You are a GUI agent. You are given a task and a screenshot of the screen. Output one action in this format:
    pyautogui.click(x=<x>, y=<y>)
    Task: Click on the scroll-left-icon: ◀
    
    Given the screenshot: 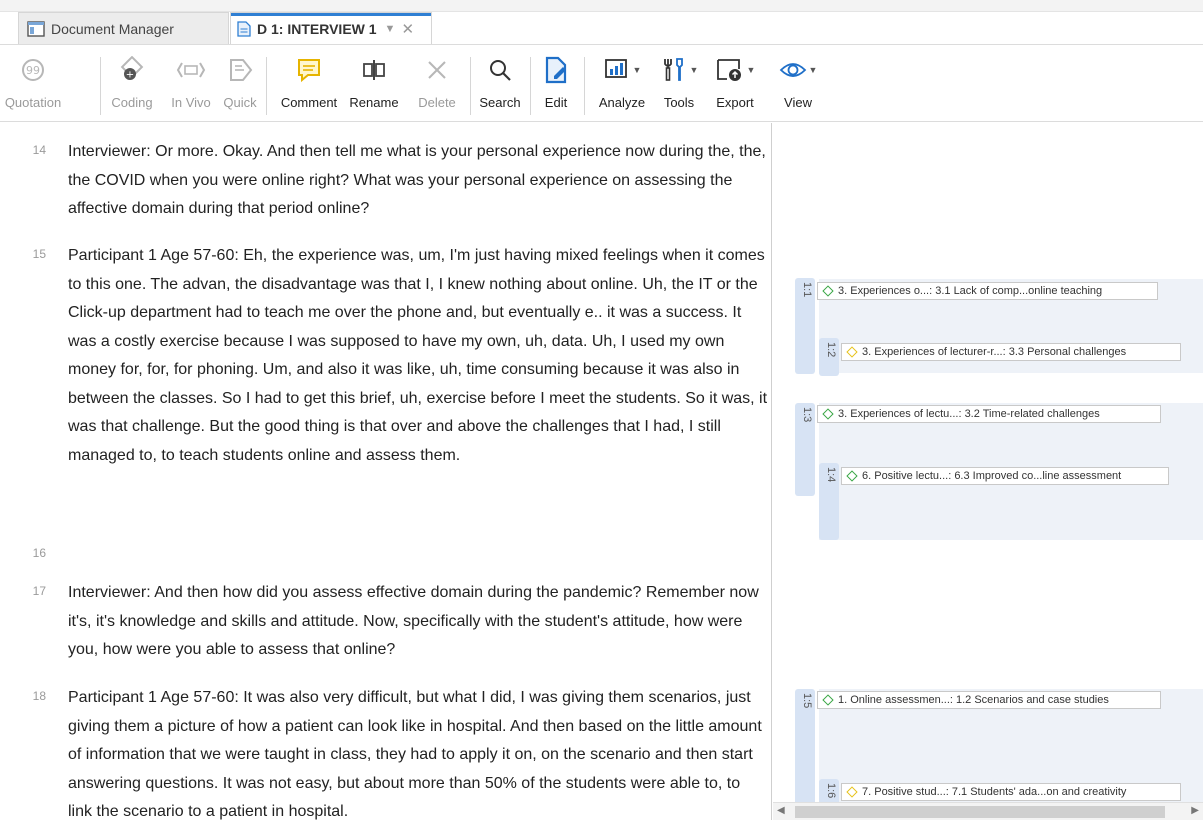 What is the action you would take?
    pyautogui.click(x=781, y=810)
    